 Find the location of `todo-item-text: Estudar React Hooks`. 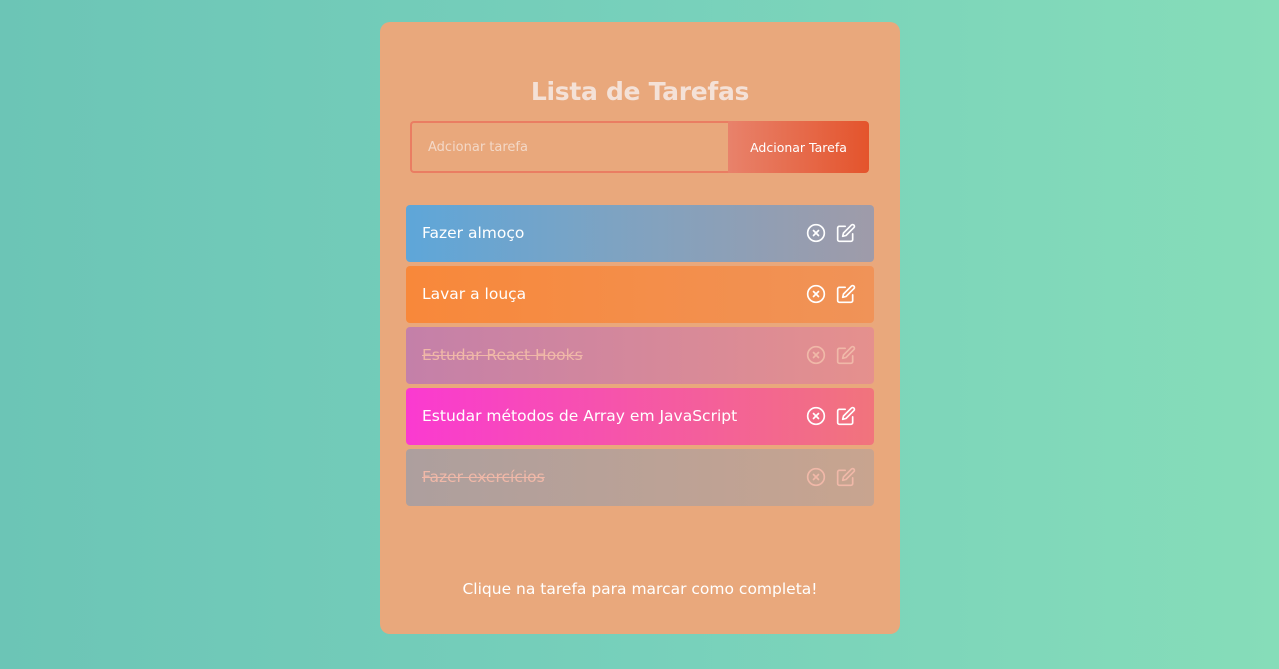

todo-item-text: Estudar React Hooks is located at coordinates (502, 355).